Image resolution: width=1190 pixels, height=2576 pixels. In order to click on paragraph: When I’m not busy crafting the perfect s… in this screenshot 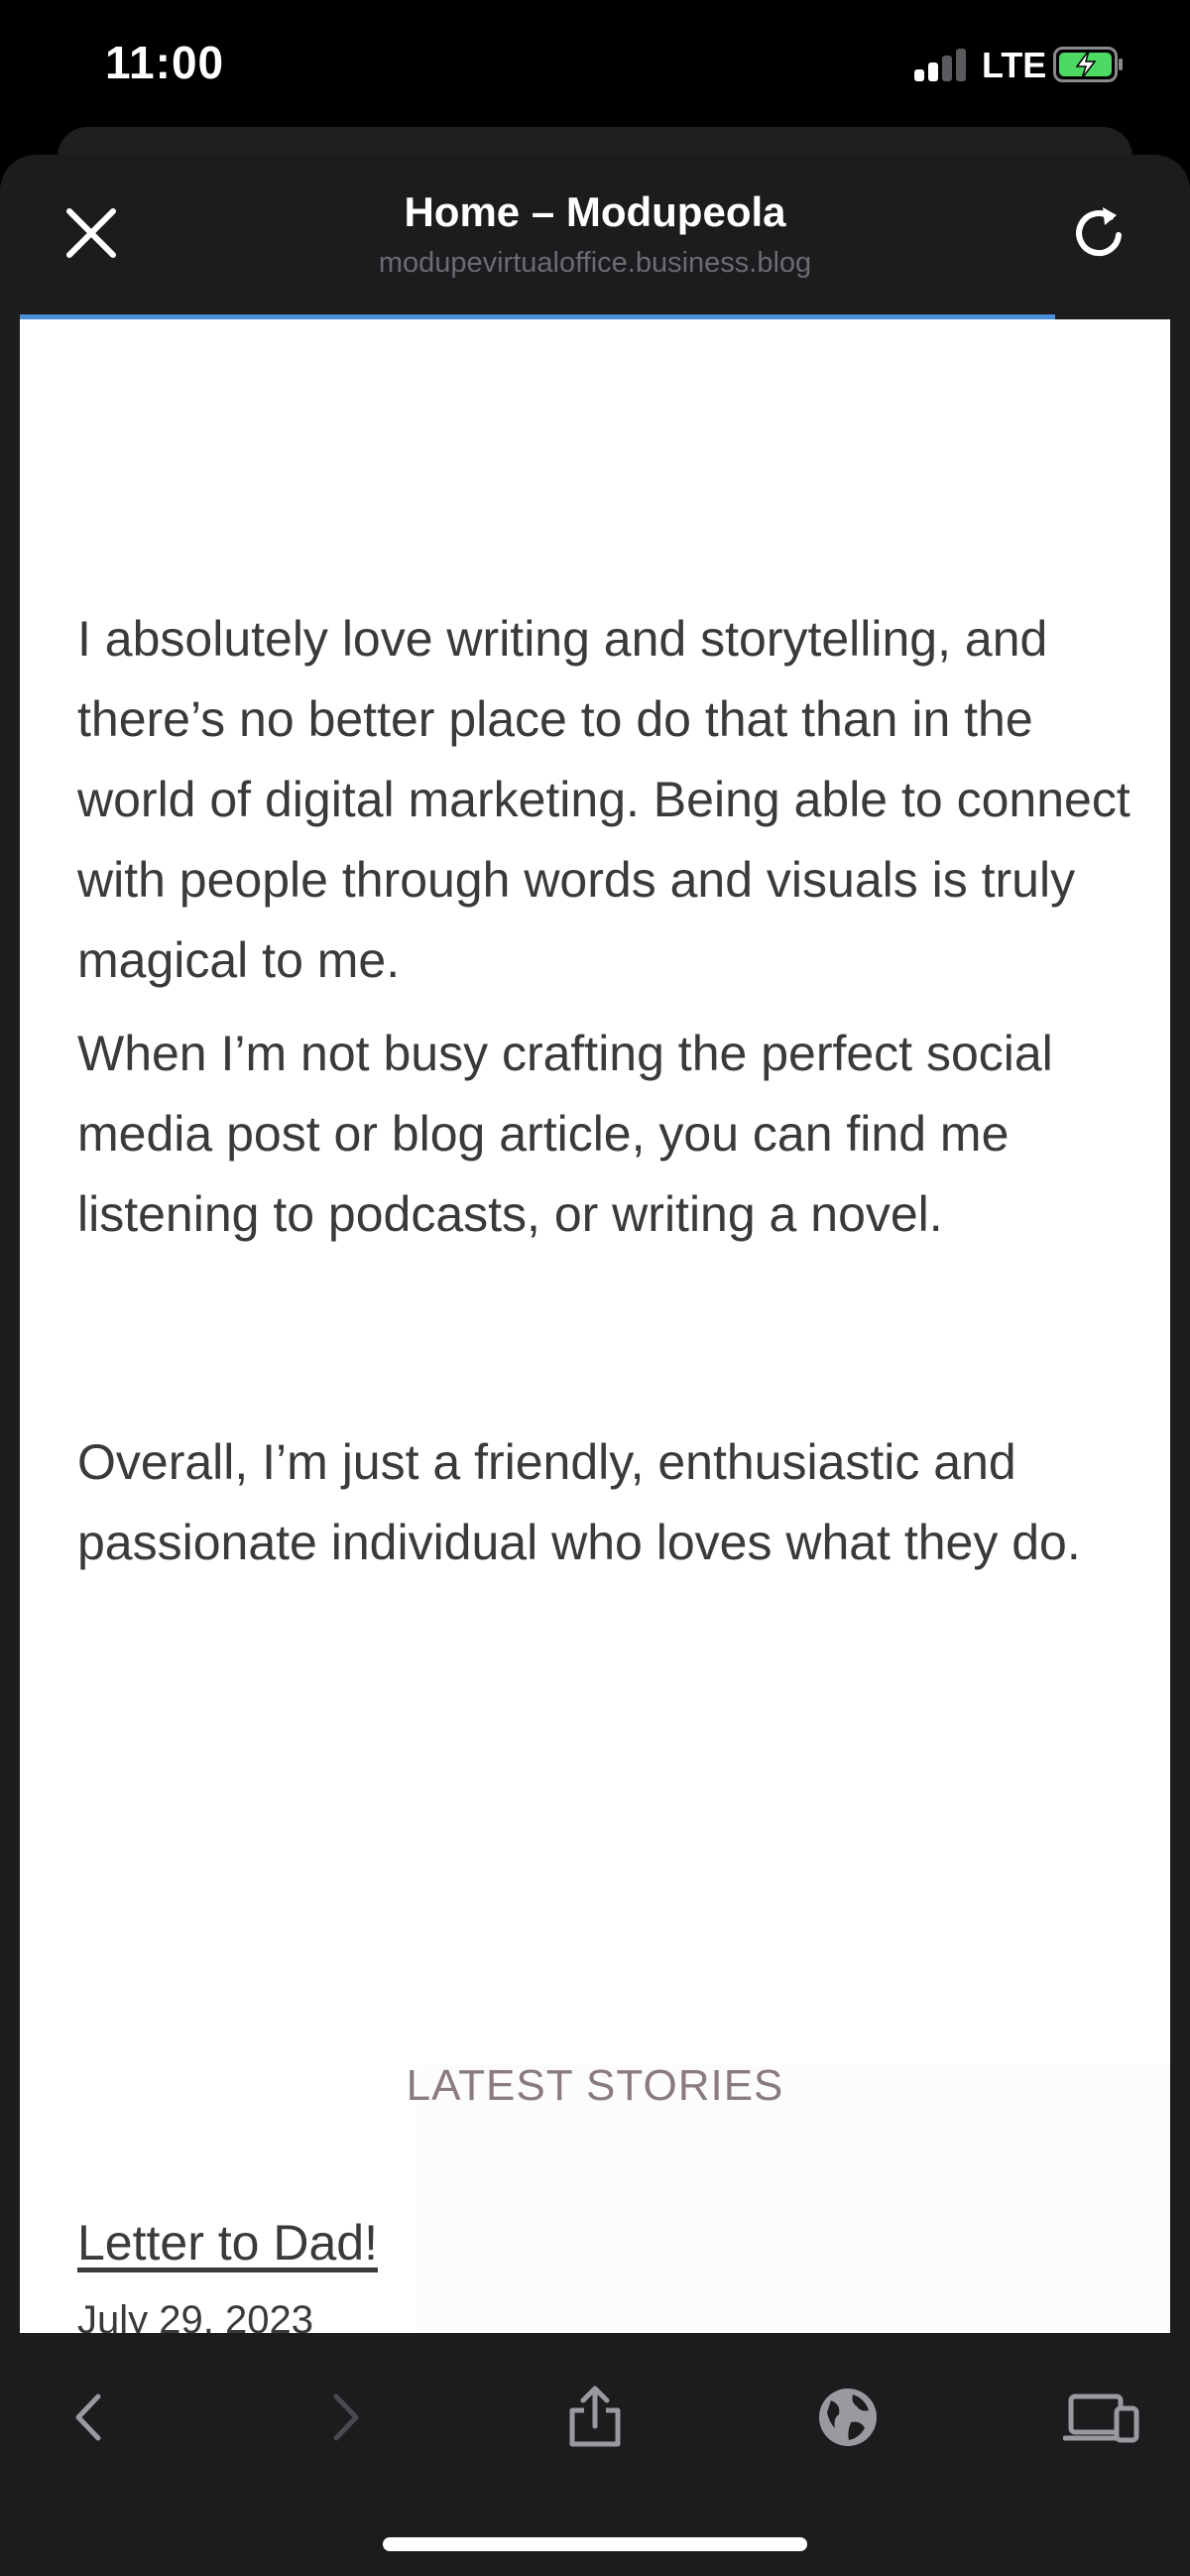, I will do `click(565, 1134)`.